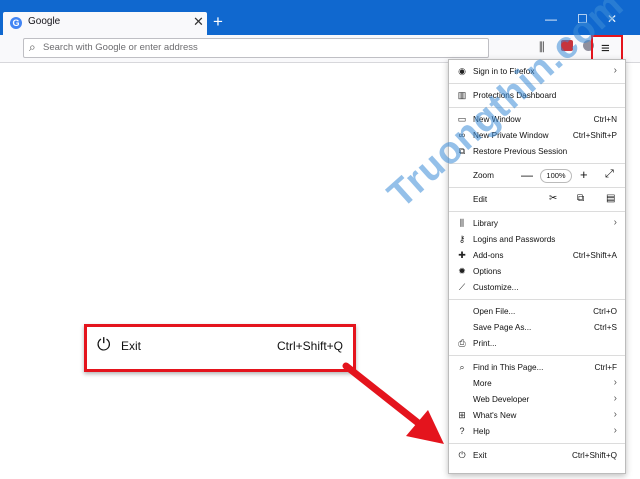 The width and height of the screenshot is (640, 479). I want to click on google-favicon-icon: G, so click(16, 23).